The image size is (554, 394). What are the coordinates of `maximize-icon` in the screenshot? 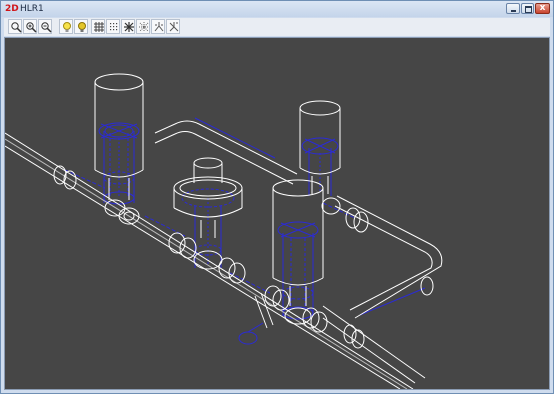 It's located at (528, 9).